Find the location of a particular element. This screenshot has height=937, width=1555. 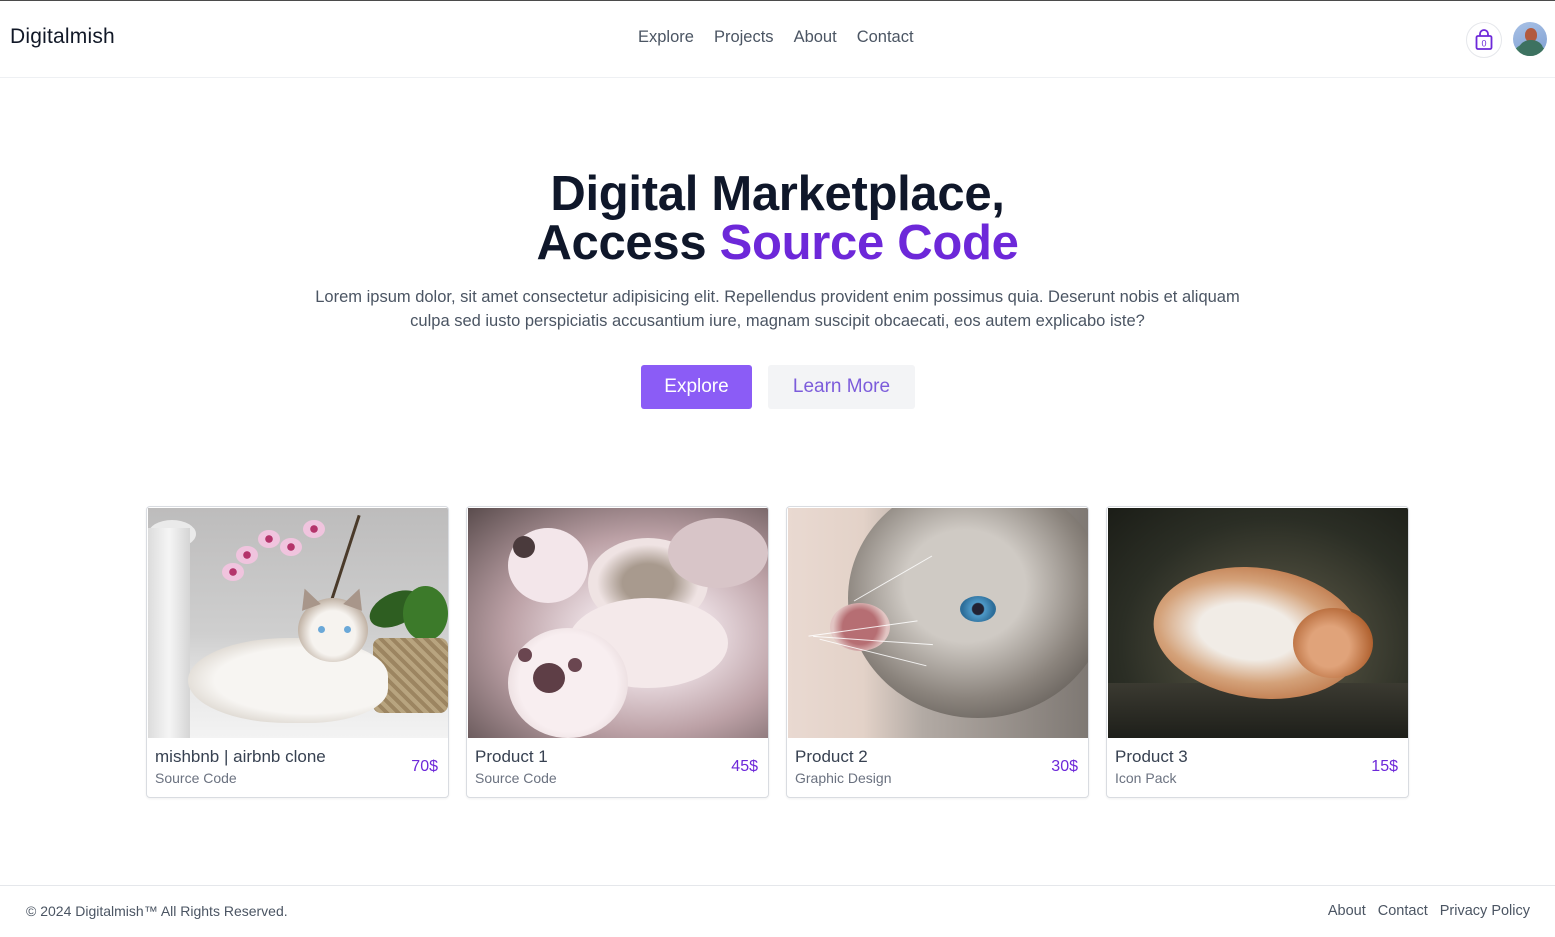

avatar-body is located at coordinates (1531, 48).